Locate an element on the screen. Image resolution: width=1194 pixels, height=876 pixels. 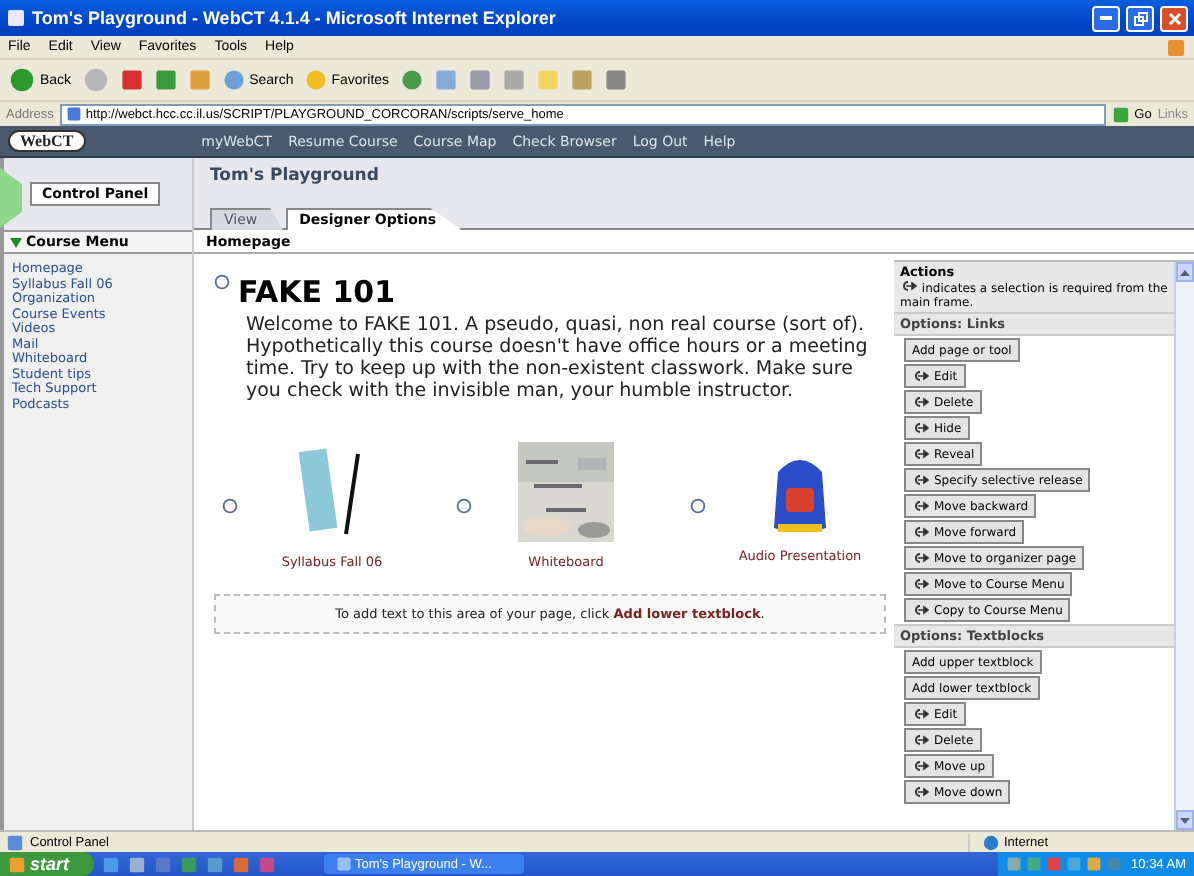
webct-logo: WebCT is located at coordinates (47, 141).